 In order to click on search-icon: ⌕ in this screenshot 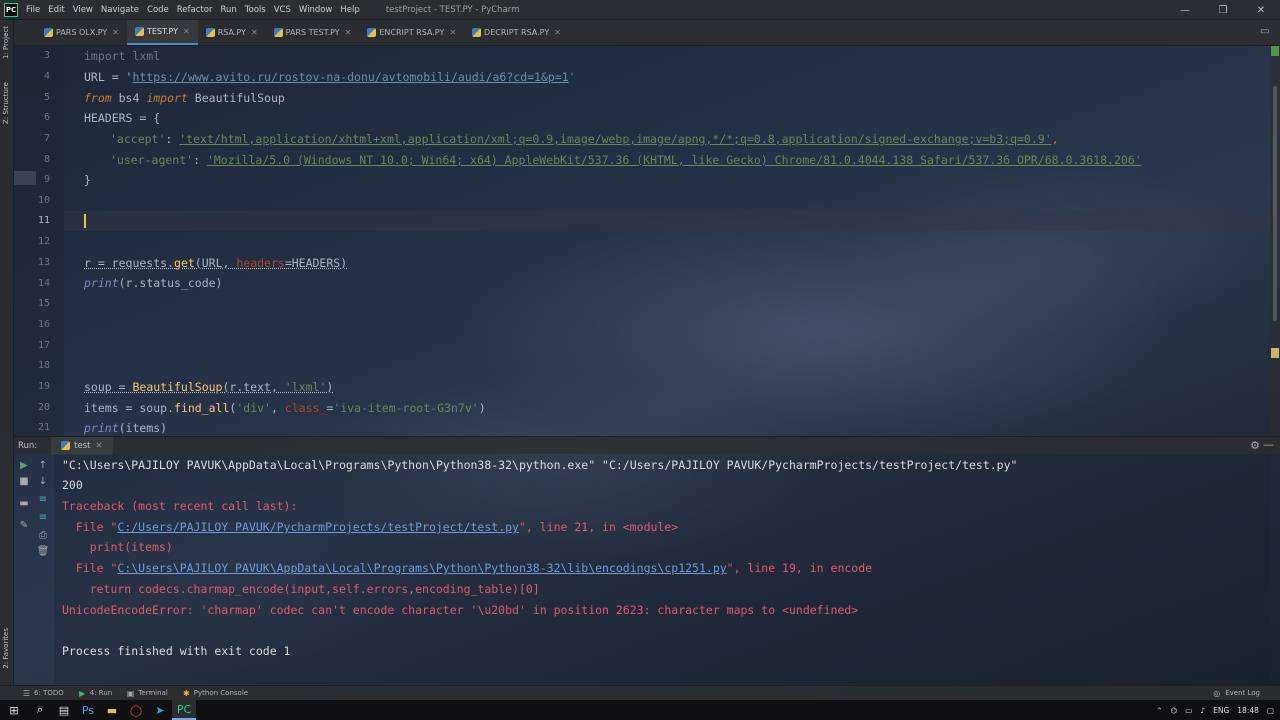, I will do `click(40, 710)`.